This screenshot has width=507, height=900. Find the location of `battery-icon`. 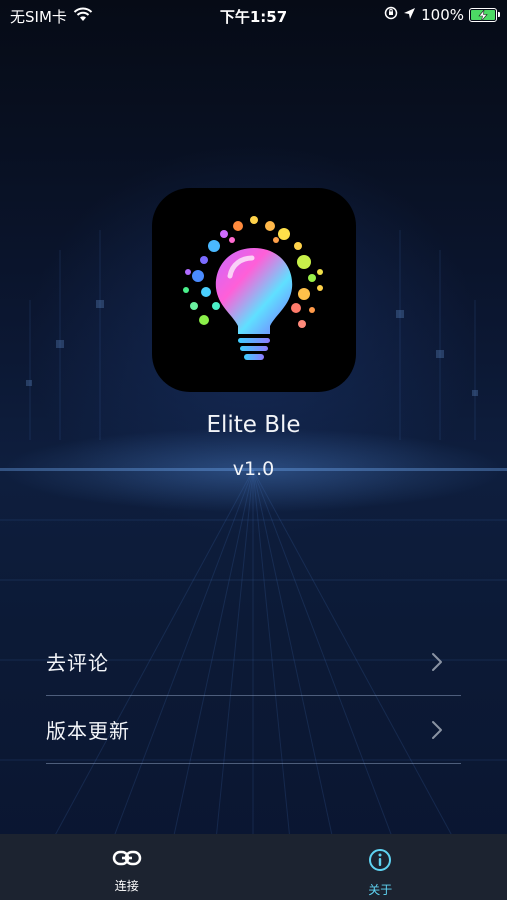

battery-icon is located at coordinates (484, 15).